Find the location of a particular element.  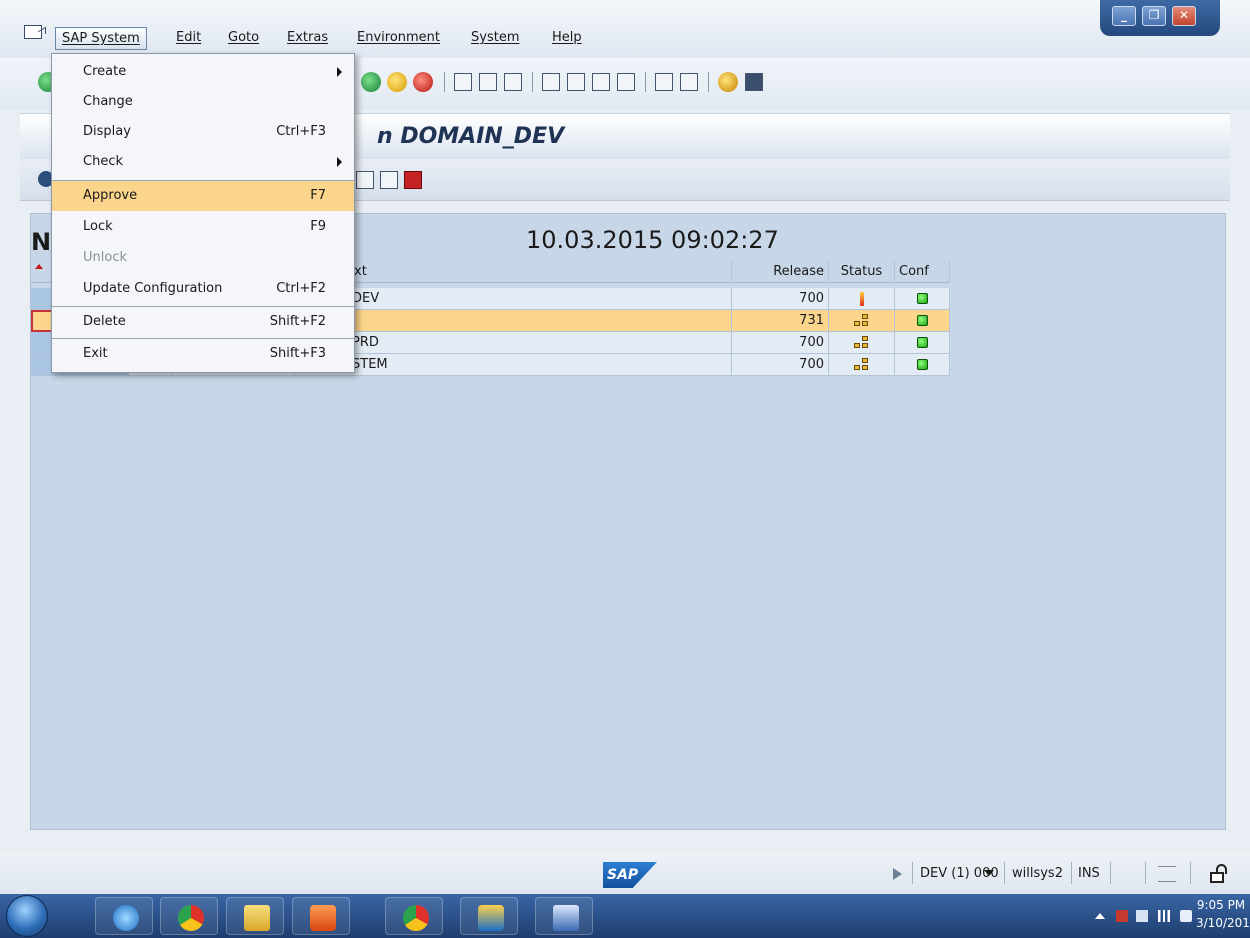

volume-icon is located at coordinates (1186, 916).